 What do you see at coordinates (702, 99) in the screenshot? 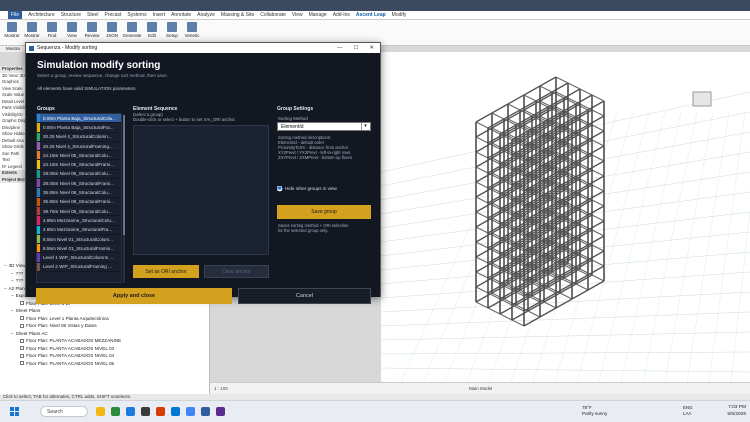
I see `view-cube-icon` at bounding box center [702, 99].